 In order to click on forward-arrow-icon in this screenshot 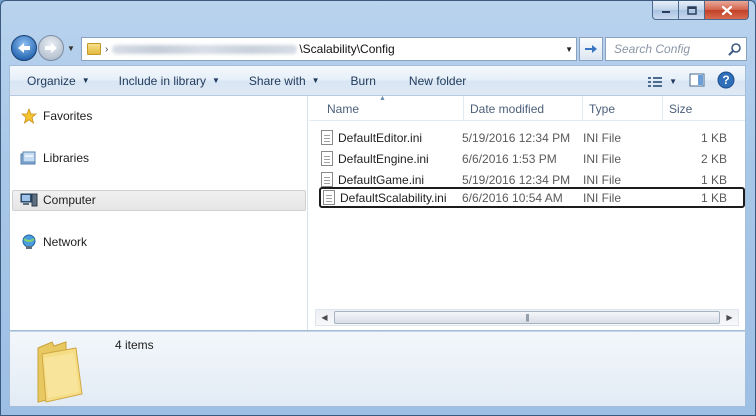, I will do `click(51, 48)`.